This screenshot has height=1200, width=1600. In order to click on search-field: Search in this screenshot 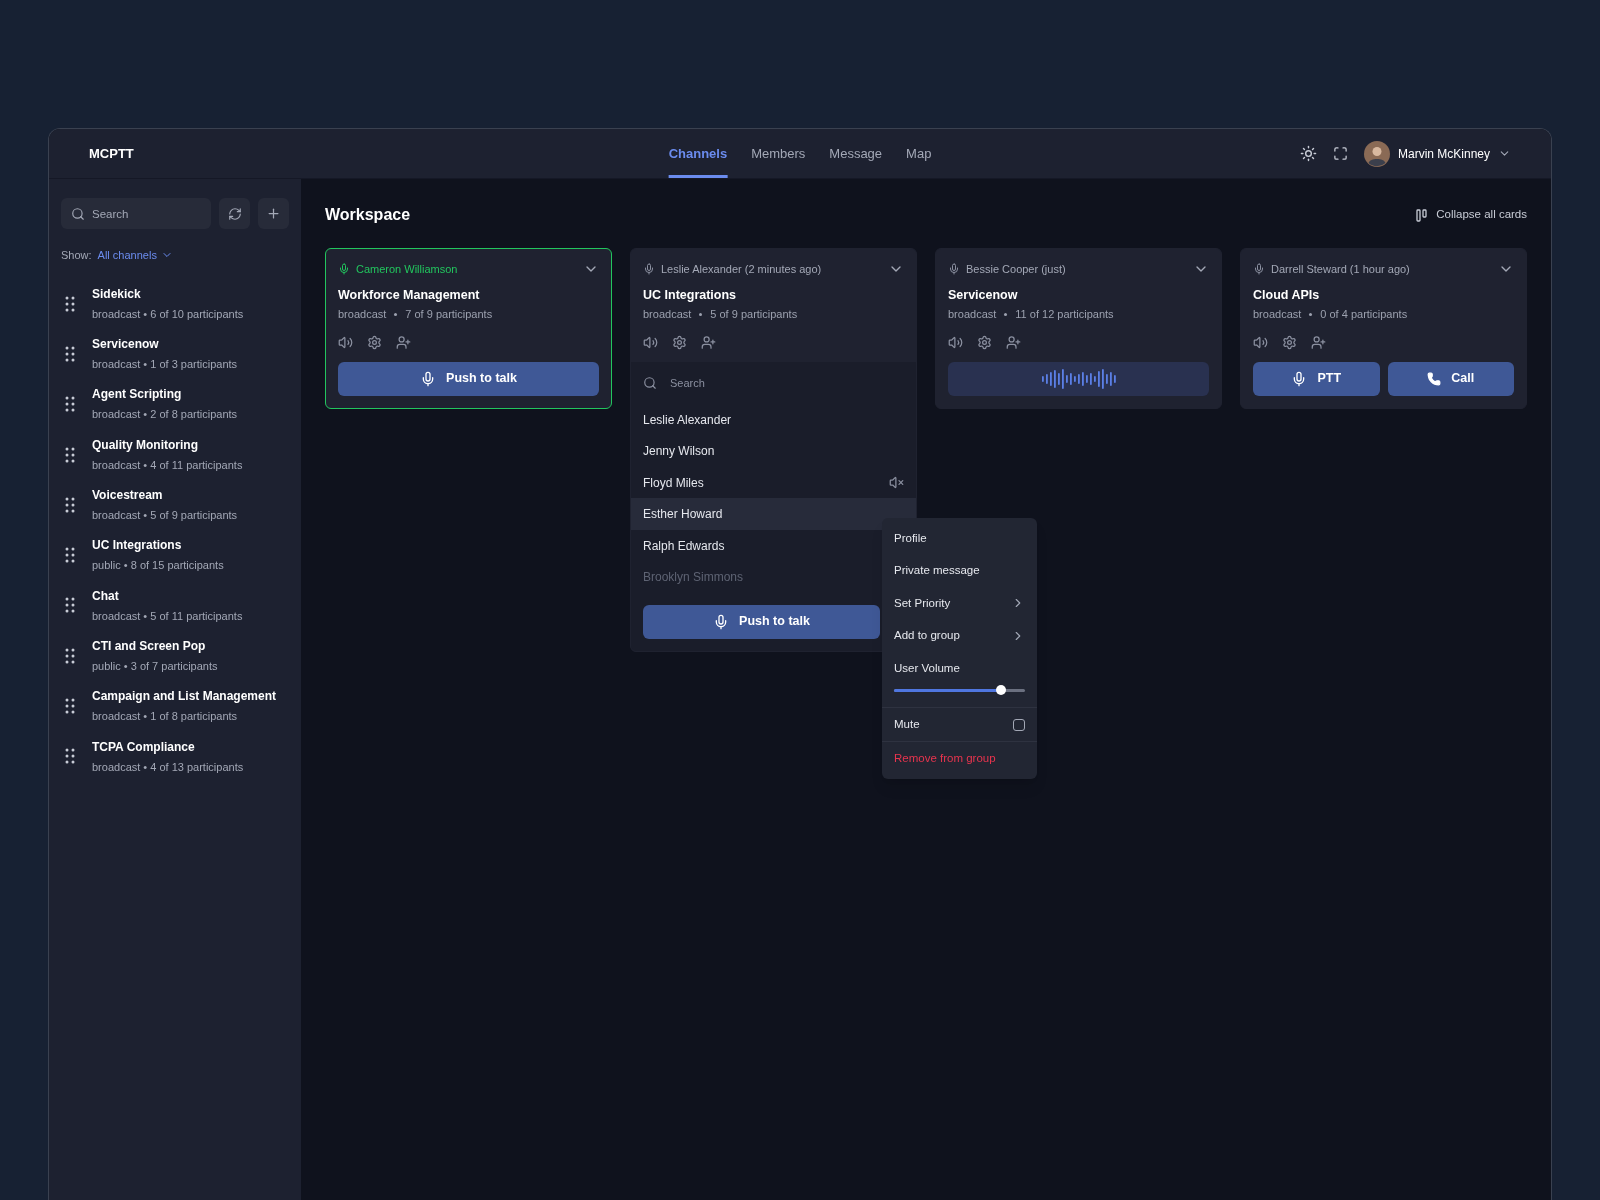, I will do `click(136, 213)`.